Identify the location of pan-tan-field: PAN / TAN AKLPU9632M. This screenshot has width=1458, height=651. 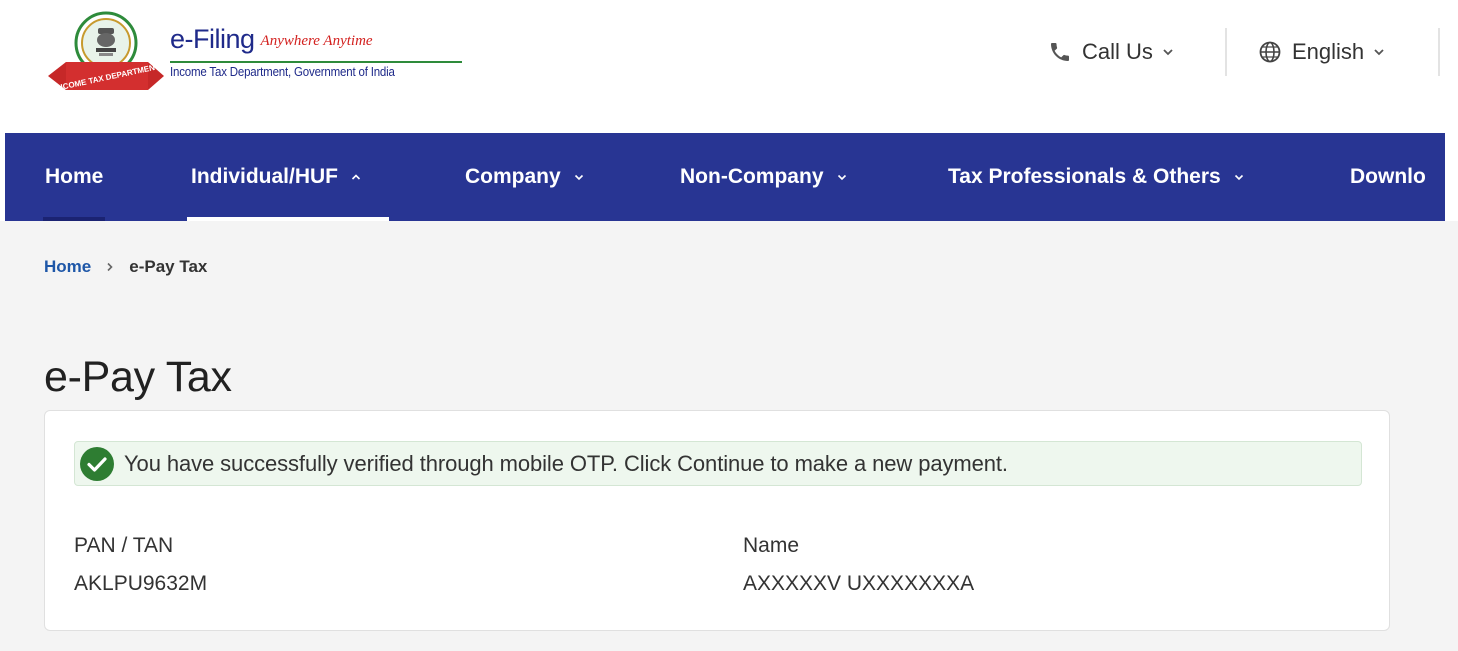
(140, 565).